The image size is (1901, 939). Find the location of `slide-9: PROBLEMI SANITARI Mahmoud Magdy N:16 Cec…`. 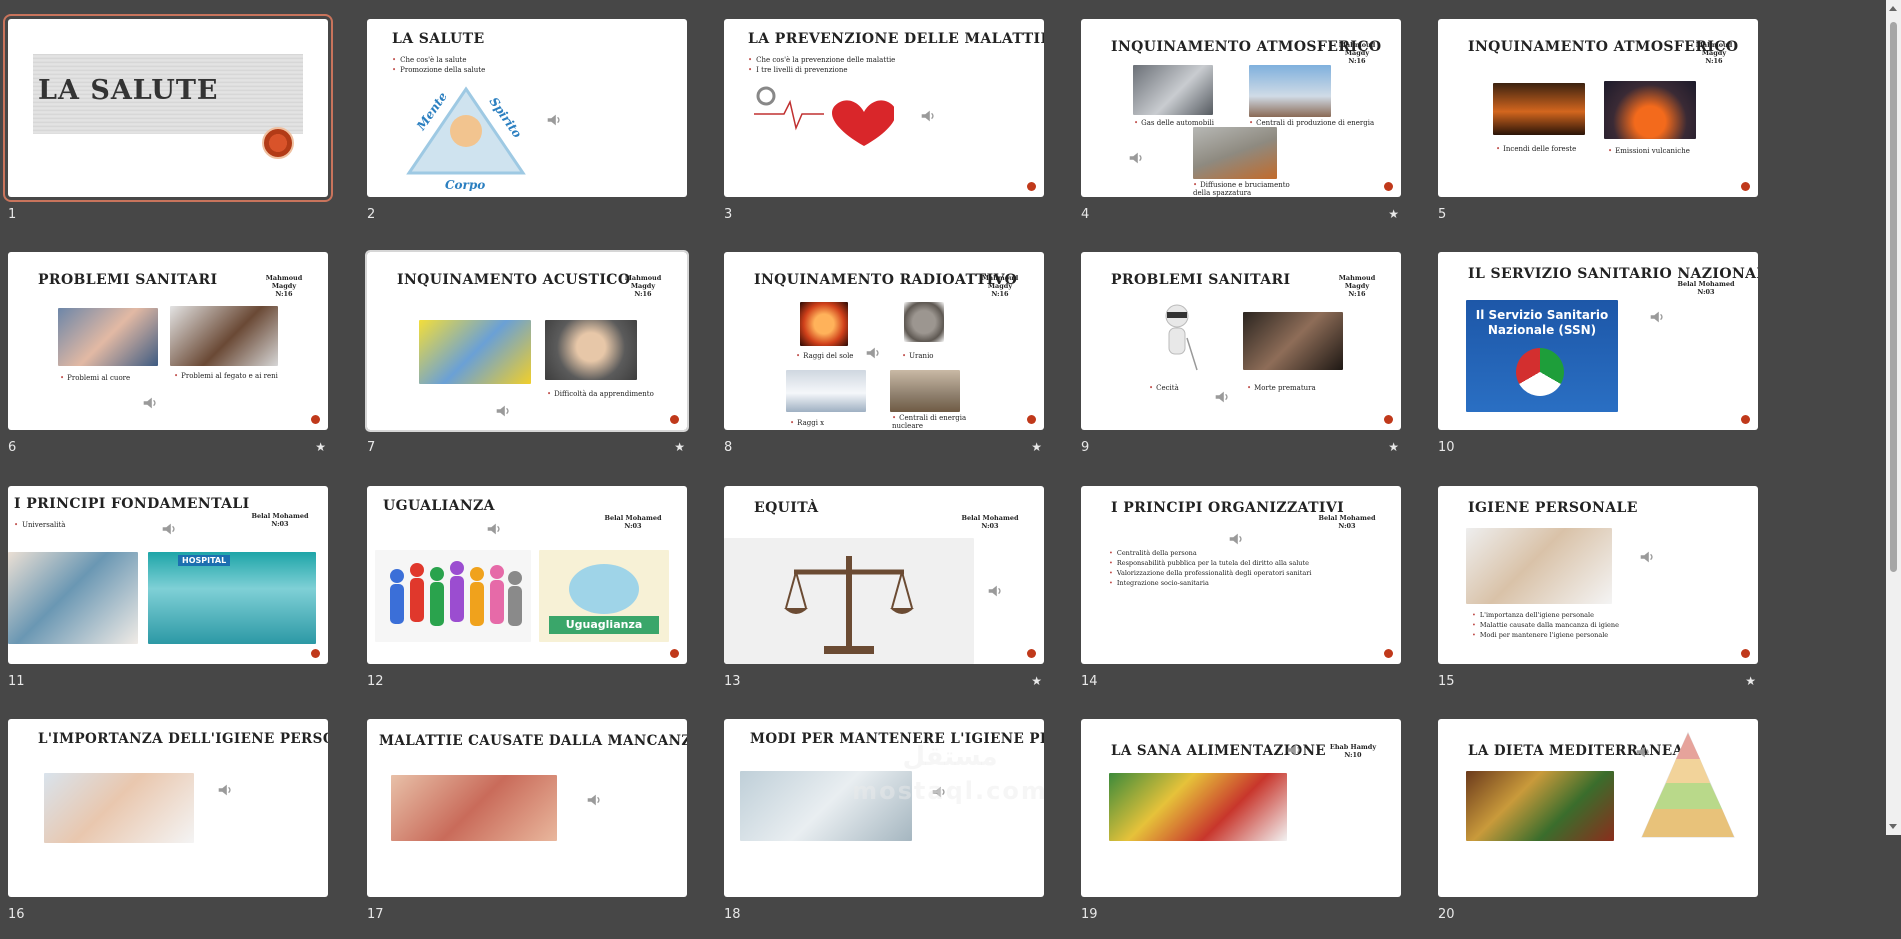

slide-9: PROBLEMI SANITARI Mahmoud Magdy N:16 Cec… is located at coordinates (1241, 341).